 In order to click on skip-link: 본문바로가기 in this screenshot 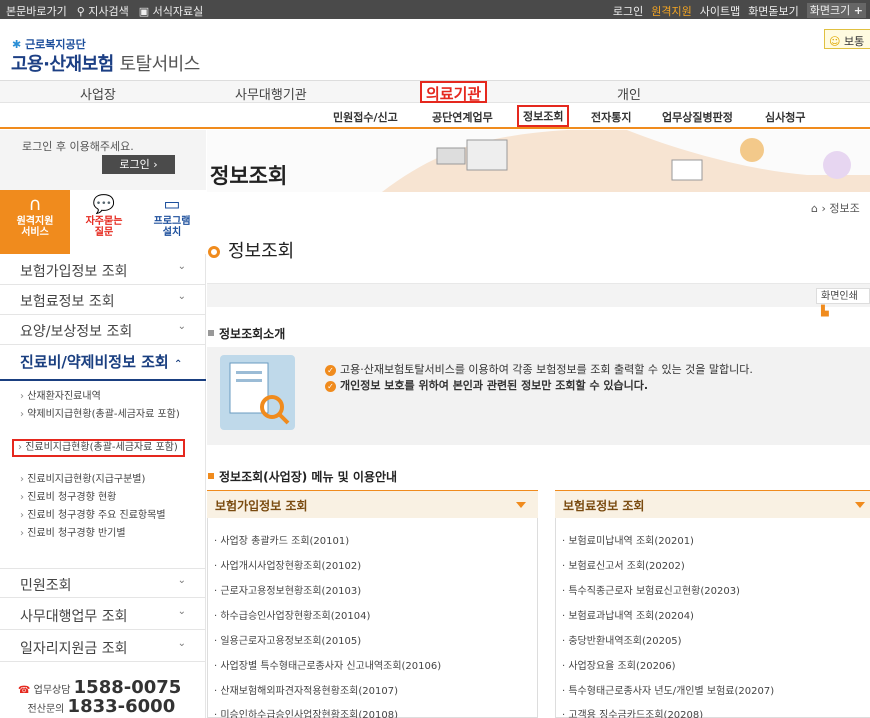, I will do `click(36, 11)`.